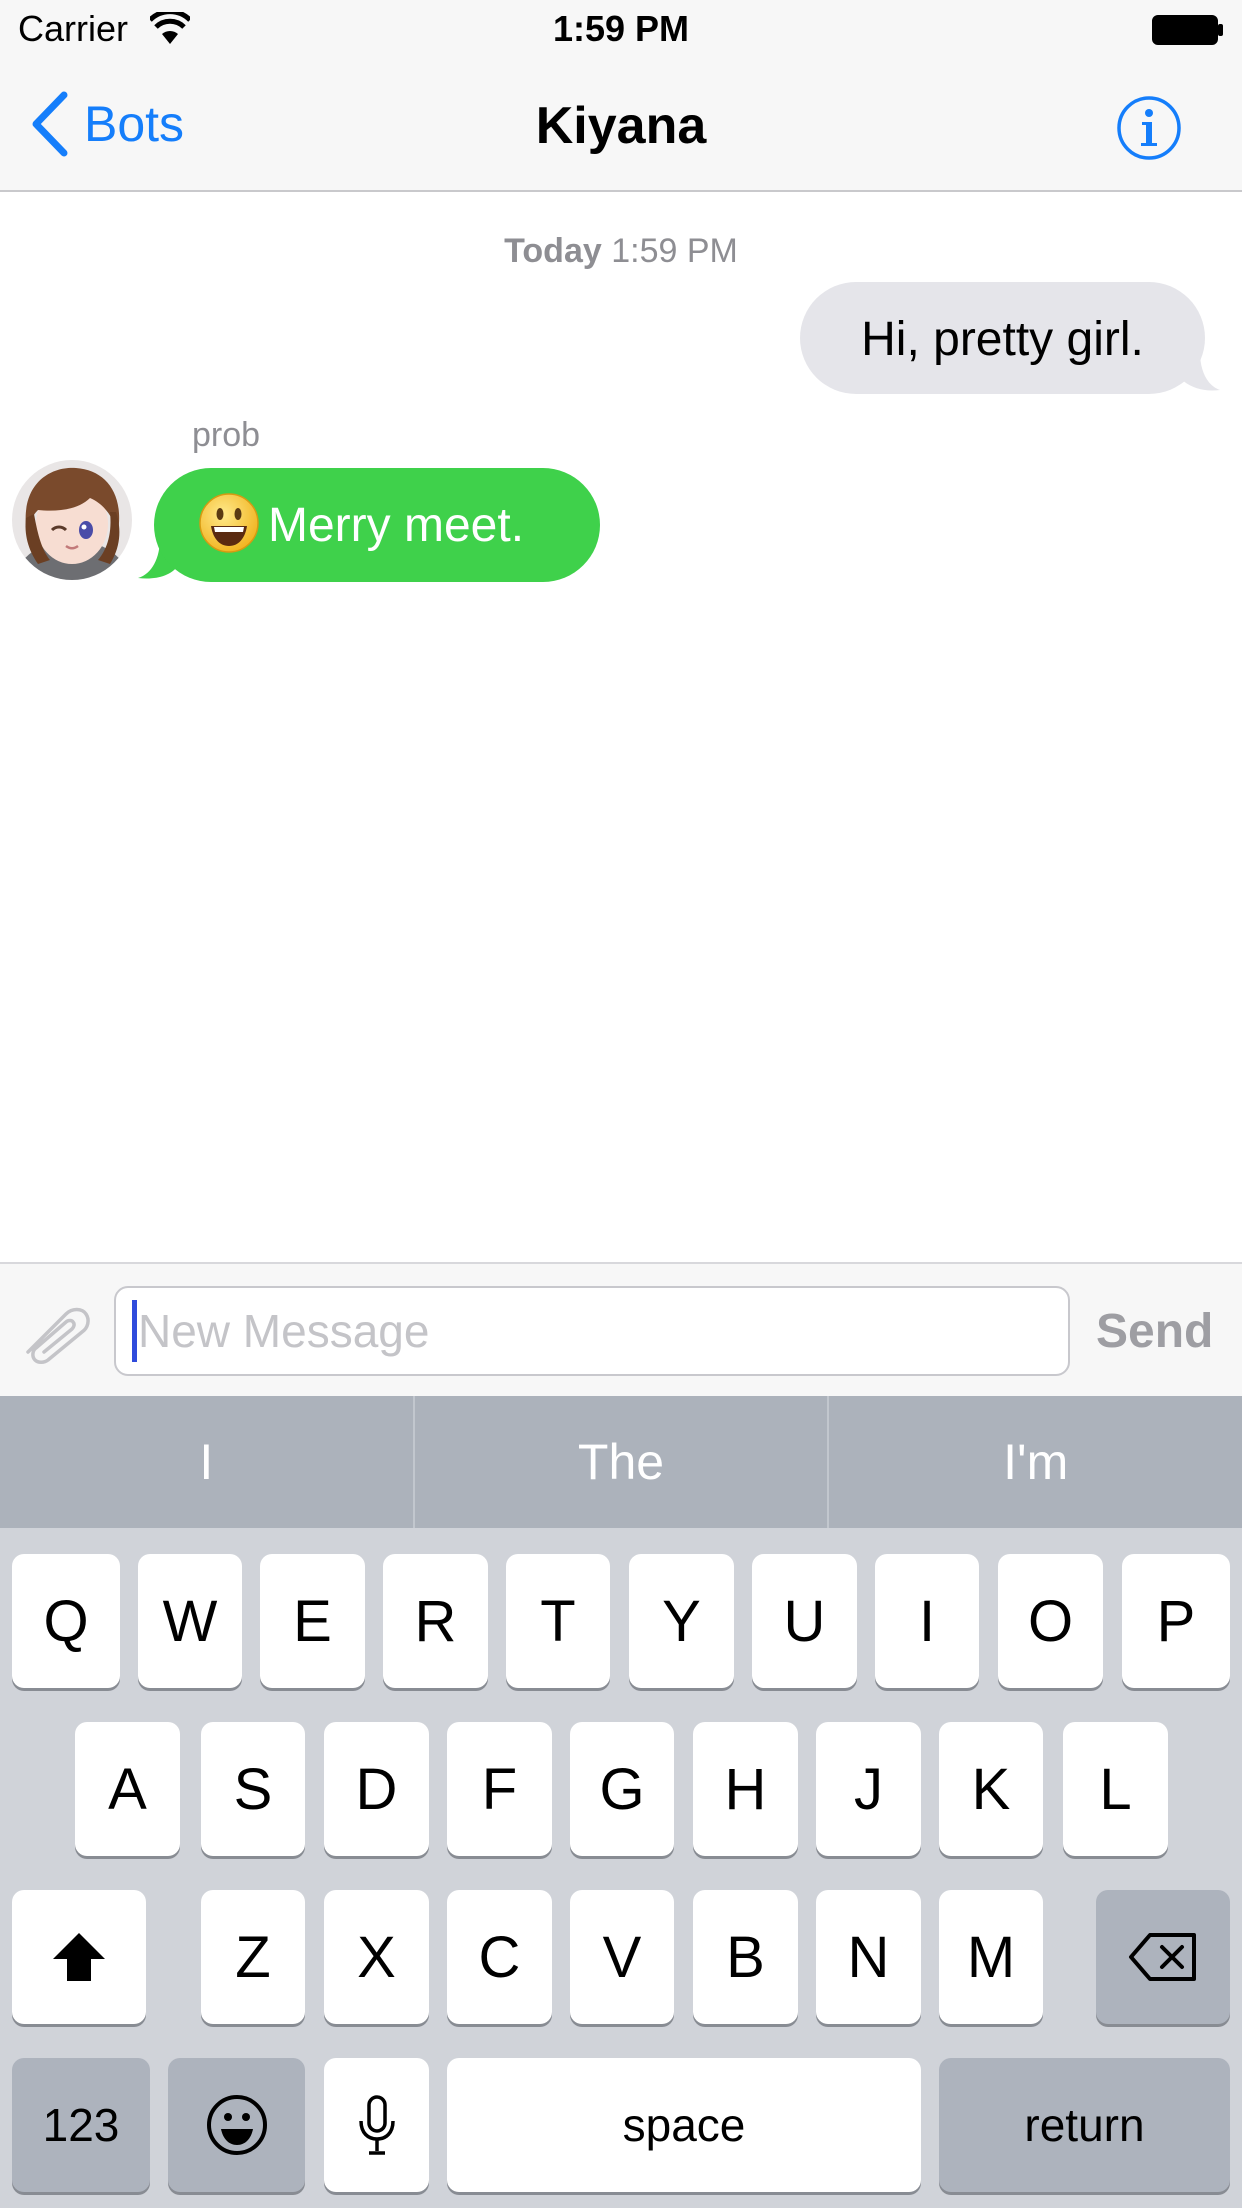 The width and height of the screenshot is (1242, 2208). Describe the element at coordinates (804, 1621) in the screenshot. I see `key-u: U` at that location.